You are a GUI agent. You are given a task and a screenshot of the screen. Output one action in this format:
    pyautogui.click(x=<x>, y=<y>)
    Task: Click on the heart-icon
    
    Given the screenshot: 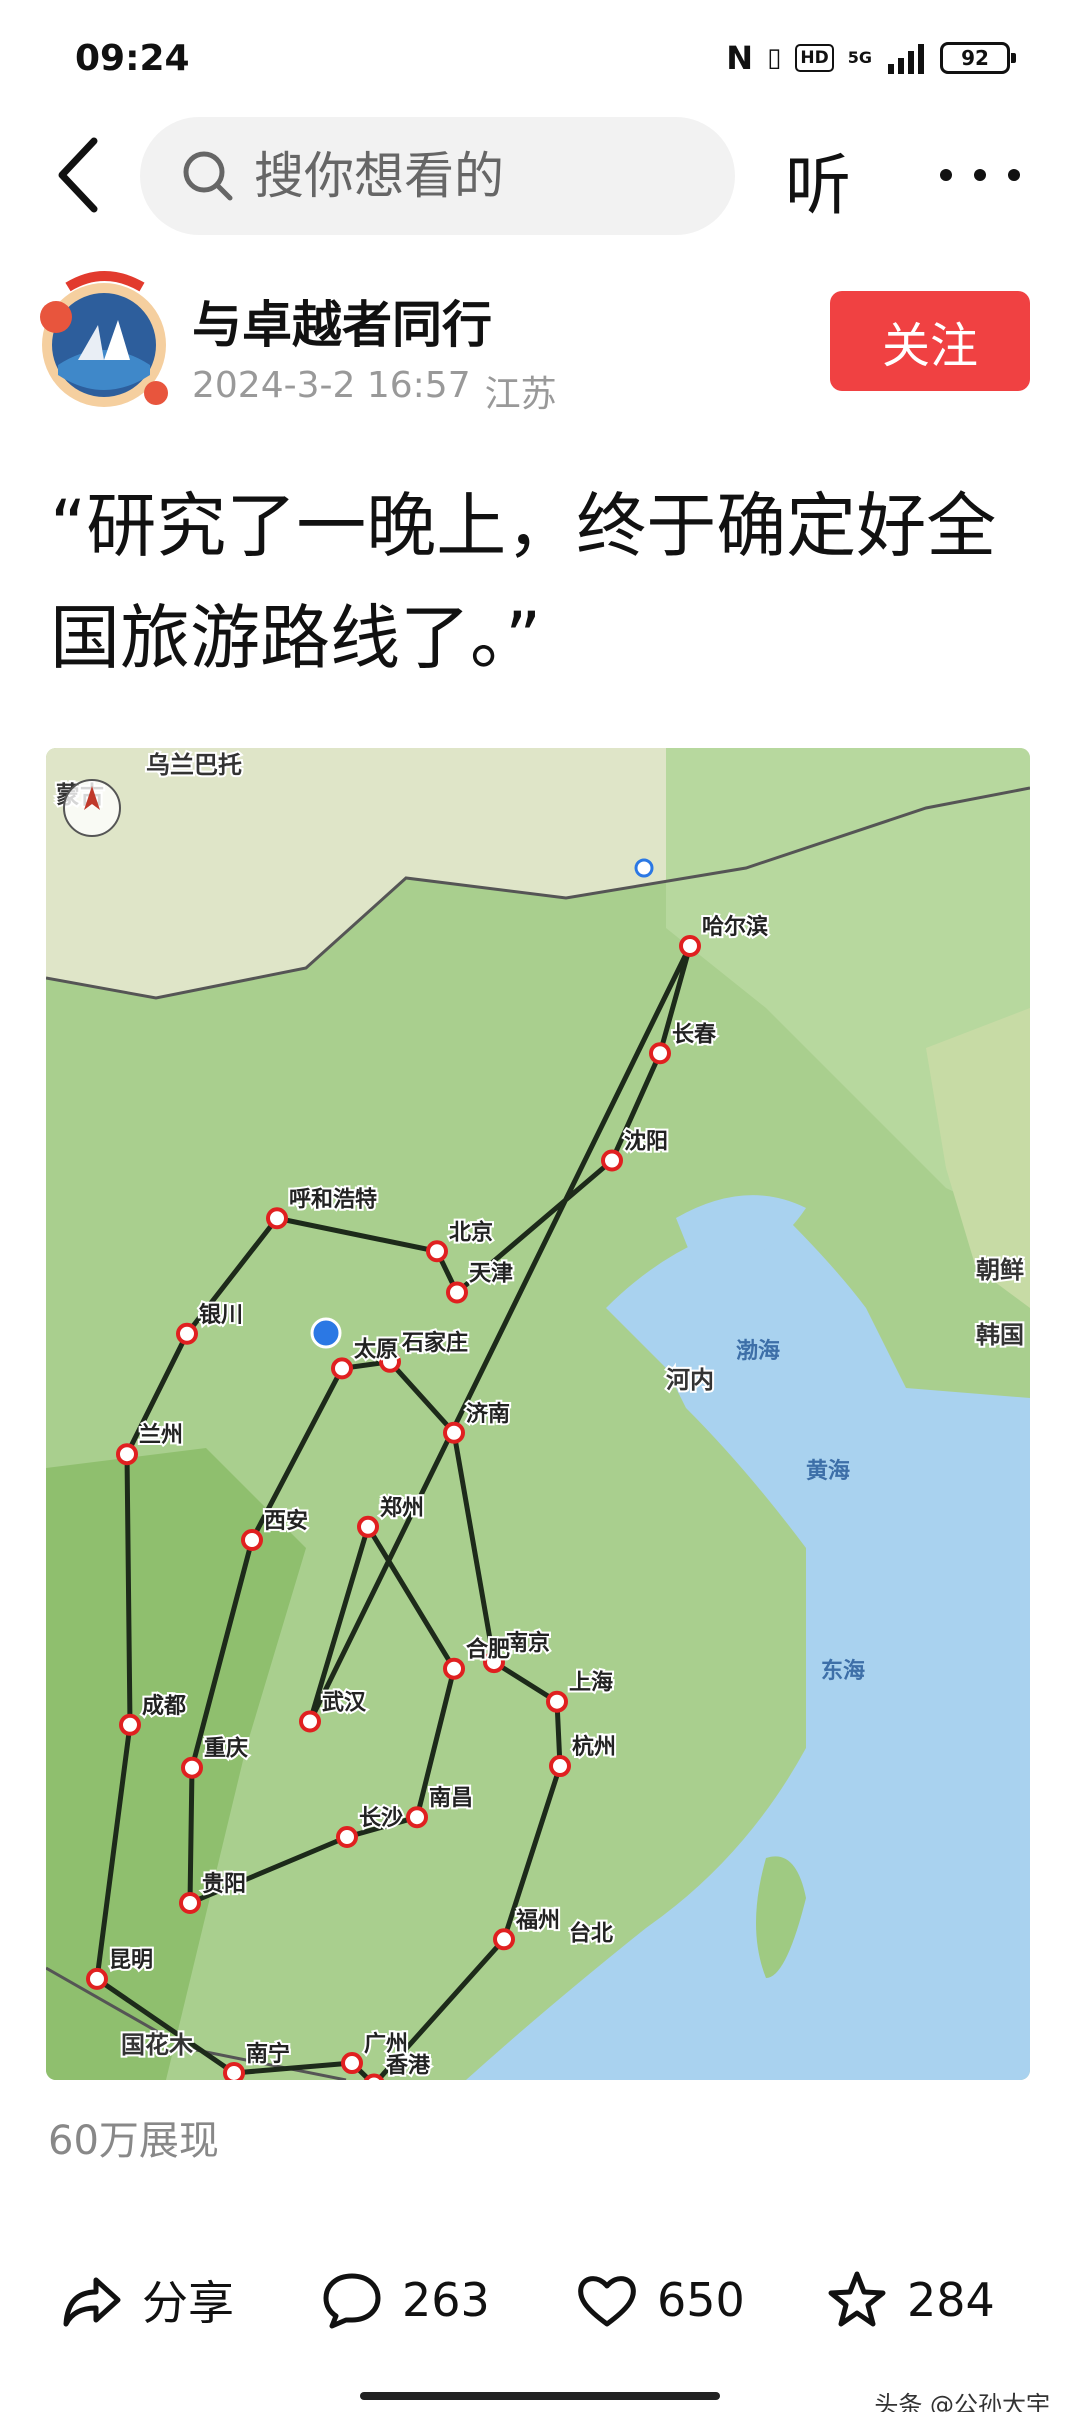 What is the action you would take?
    pyautogui.click(x=607, y=2301)
    